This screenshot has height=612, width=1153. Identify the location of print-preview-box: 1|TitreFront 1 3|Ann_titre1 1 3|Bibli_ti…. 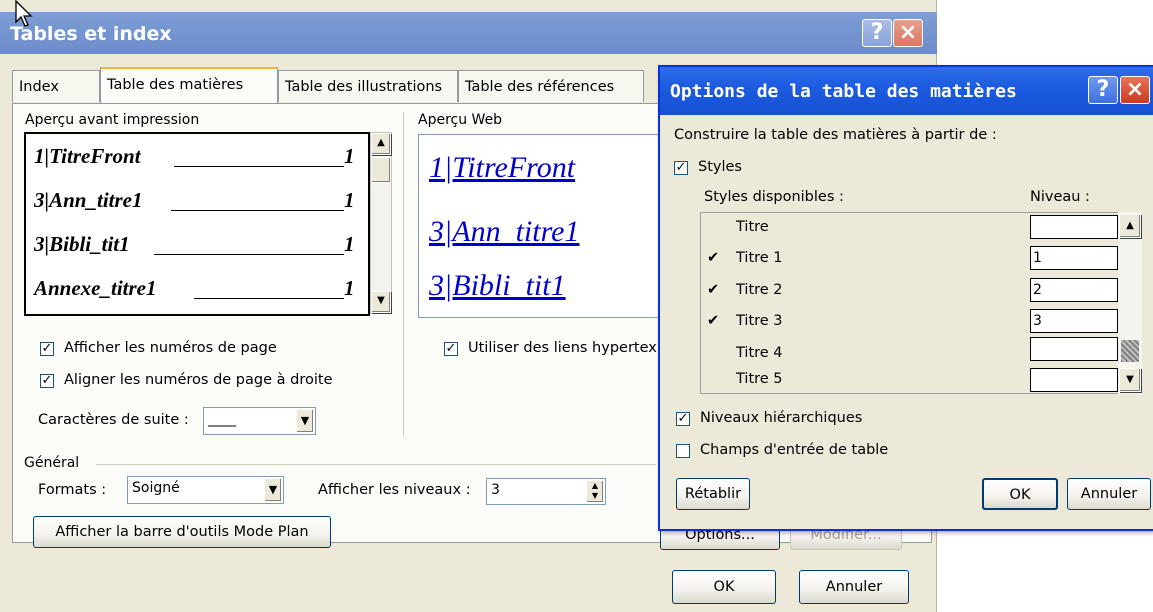
(197, 224).